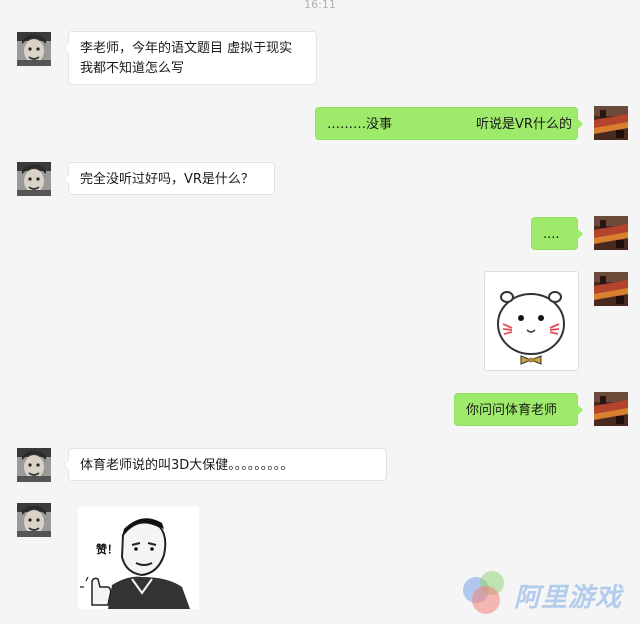  I want to click on blush-bun-face-sticker, so click(531, 321).